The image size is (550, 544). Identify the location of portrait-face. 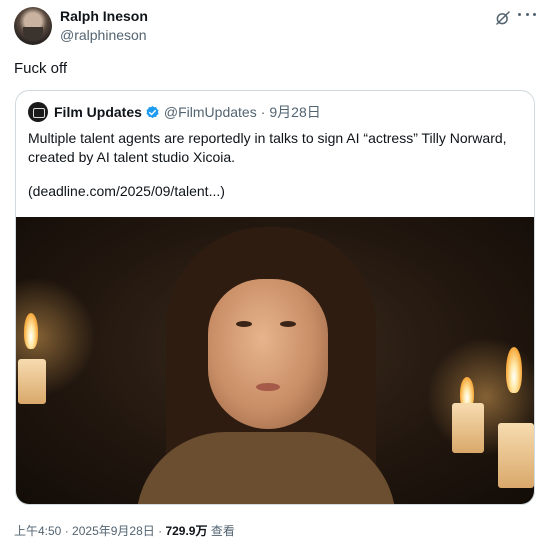
(268, 354).